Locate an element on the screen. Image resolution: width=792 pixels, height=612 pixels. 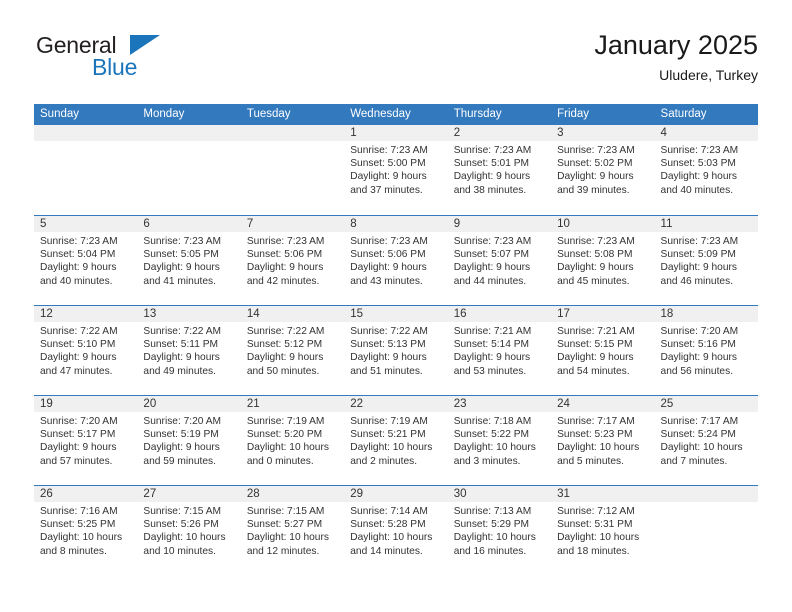
daylight-duration-line2: and 40 minutes. is located at coordinates (697, 190).